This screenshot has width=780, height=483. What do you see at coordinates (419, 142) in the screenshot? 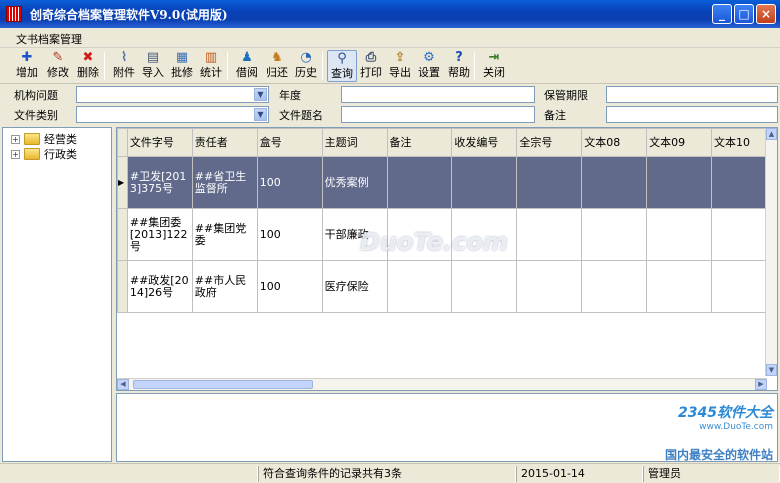
I see `column-header: 备注` at bounding box center [419, 142].